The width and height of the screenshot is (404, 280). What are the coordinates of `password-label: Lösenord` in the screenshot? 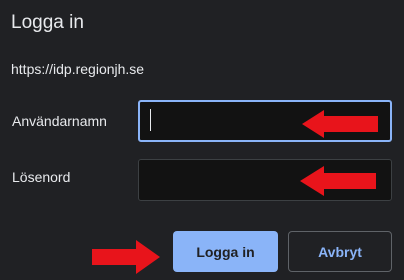 It's located at (41, 177).